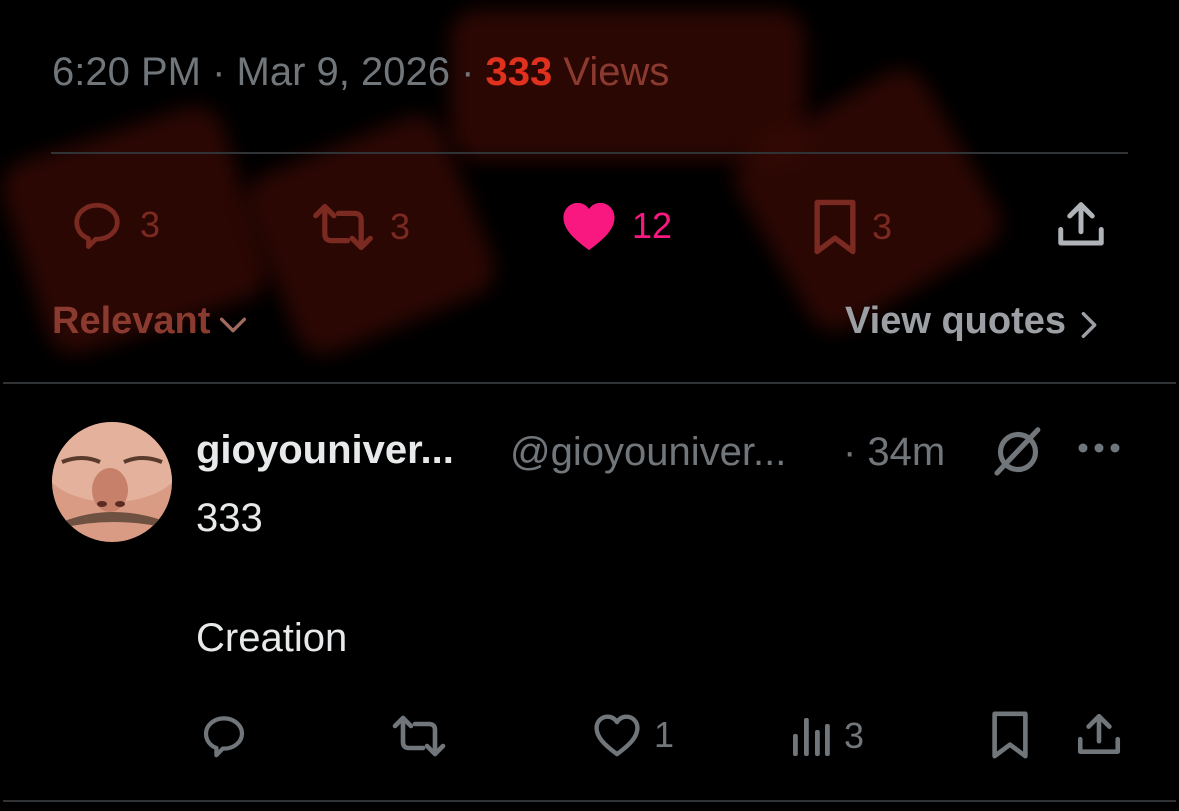  I want to click on tweet-meta: 6:20 PM · Mar 9, 2026 · 333 Views, so click(360, 72).